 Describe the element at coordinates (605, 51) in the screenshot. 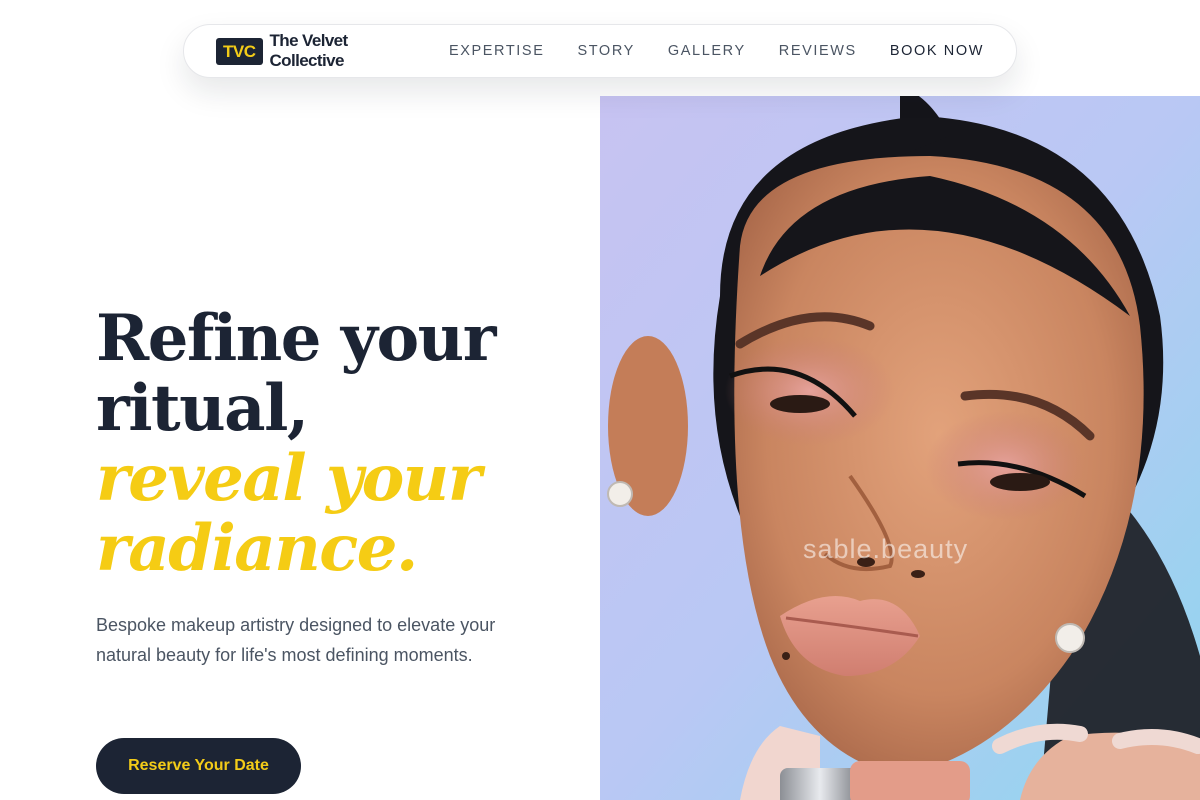

I see `nav-link-story: STORY` at that location.